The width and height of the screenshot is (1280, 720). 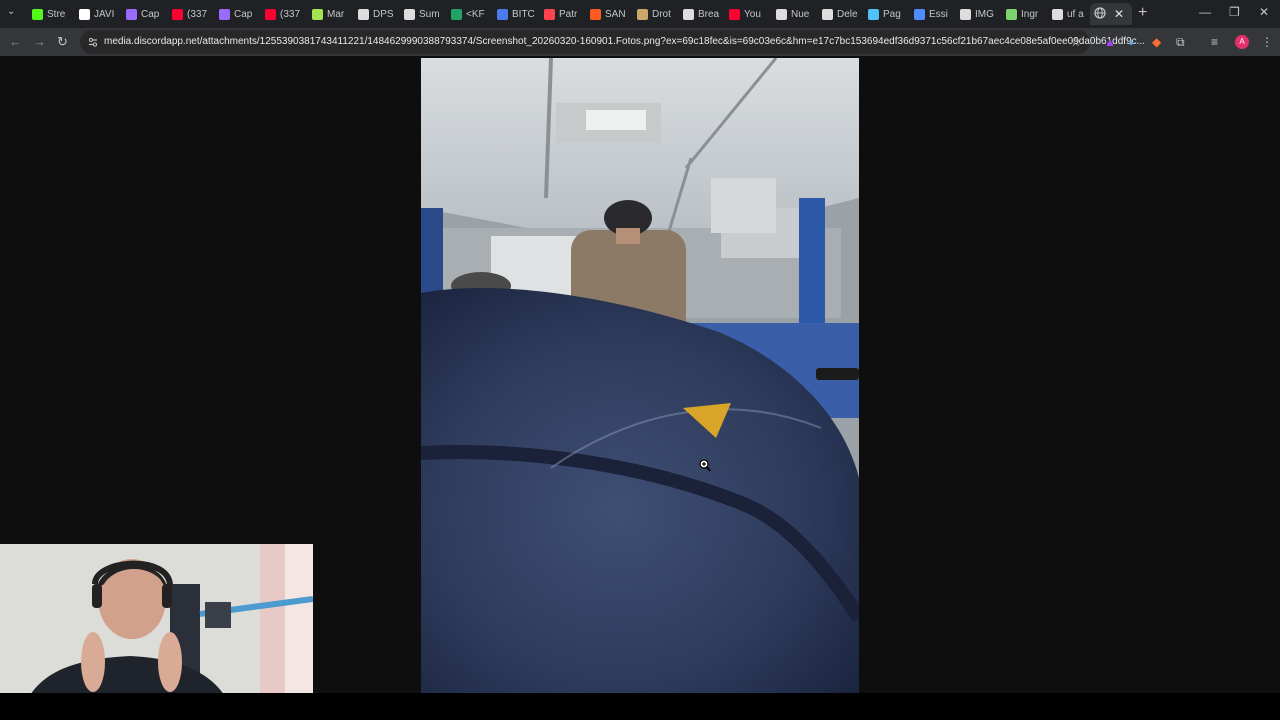 What do you see at coordinates (984, 14) in the screenshot?
I see `tab-label: IMG` at bounding box center [984, 14].